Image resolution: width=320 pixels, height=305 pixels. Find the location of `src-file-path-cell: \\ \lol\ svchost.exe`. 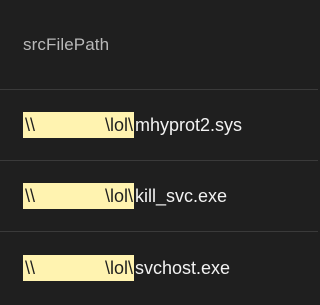

src-file-path-cell: \\ \lol\ svchost.exe is located at coordinates (126, 268).